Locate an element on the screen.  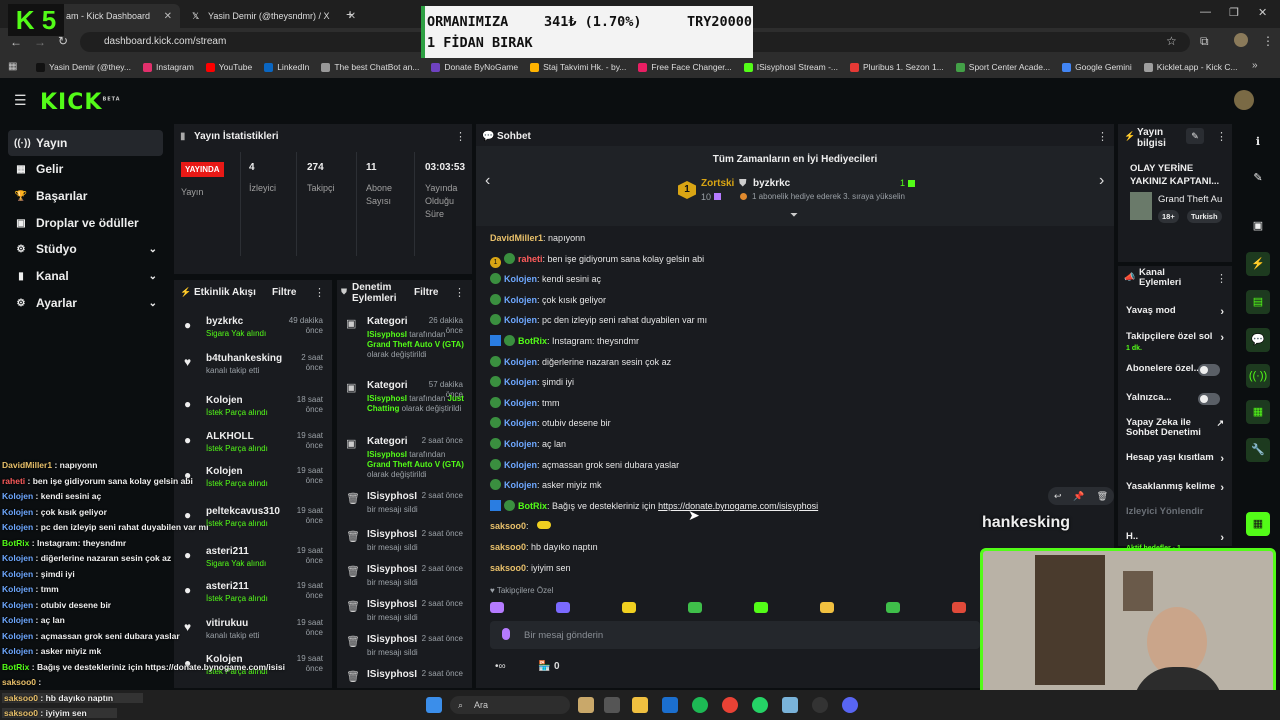
pin-icon: 📌 is located at coordinates (1078, 496).